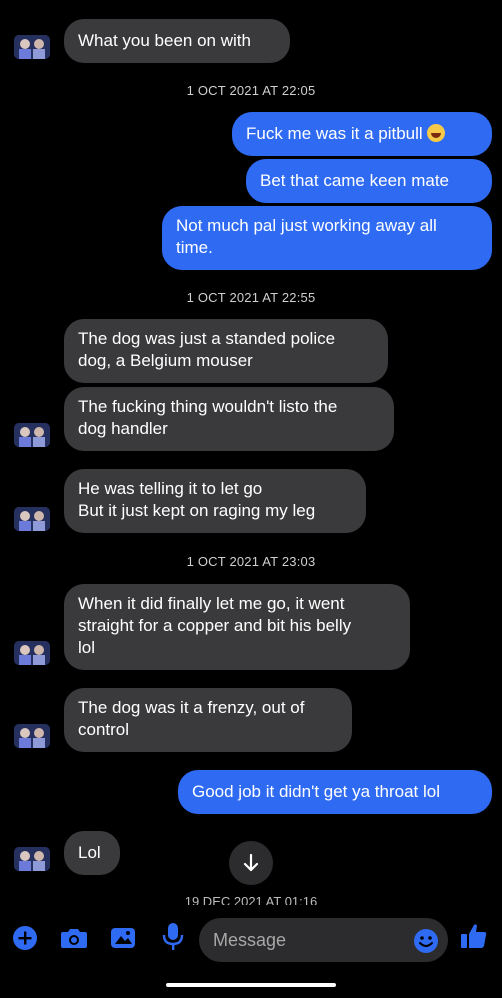 The height and width of the screenshot is (998, 502). Describe the element at coordinates (474, 936) in the screenshot. I see `thumbs-up-icon` at that location.